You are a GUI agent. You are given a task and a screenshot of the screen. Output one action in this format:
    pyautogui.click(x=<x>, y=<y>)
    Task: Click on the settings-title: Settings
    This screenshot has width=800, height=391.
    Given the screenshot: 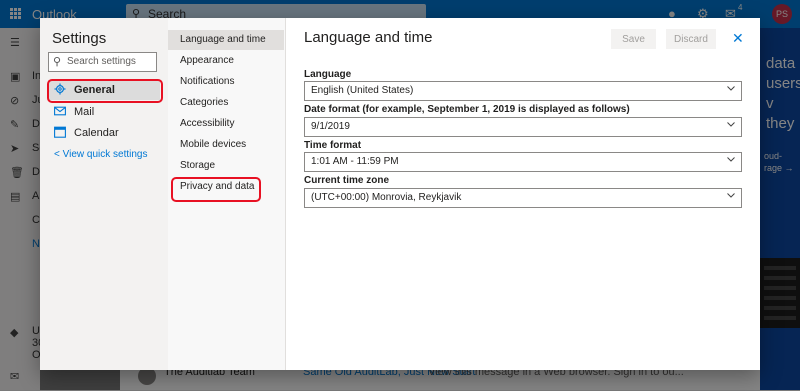 What is the action you would take?
    pyautogui.click(x=79, y=38)
    